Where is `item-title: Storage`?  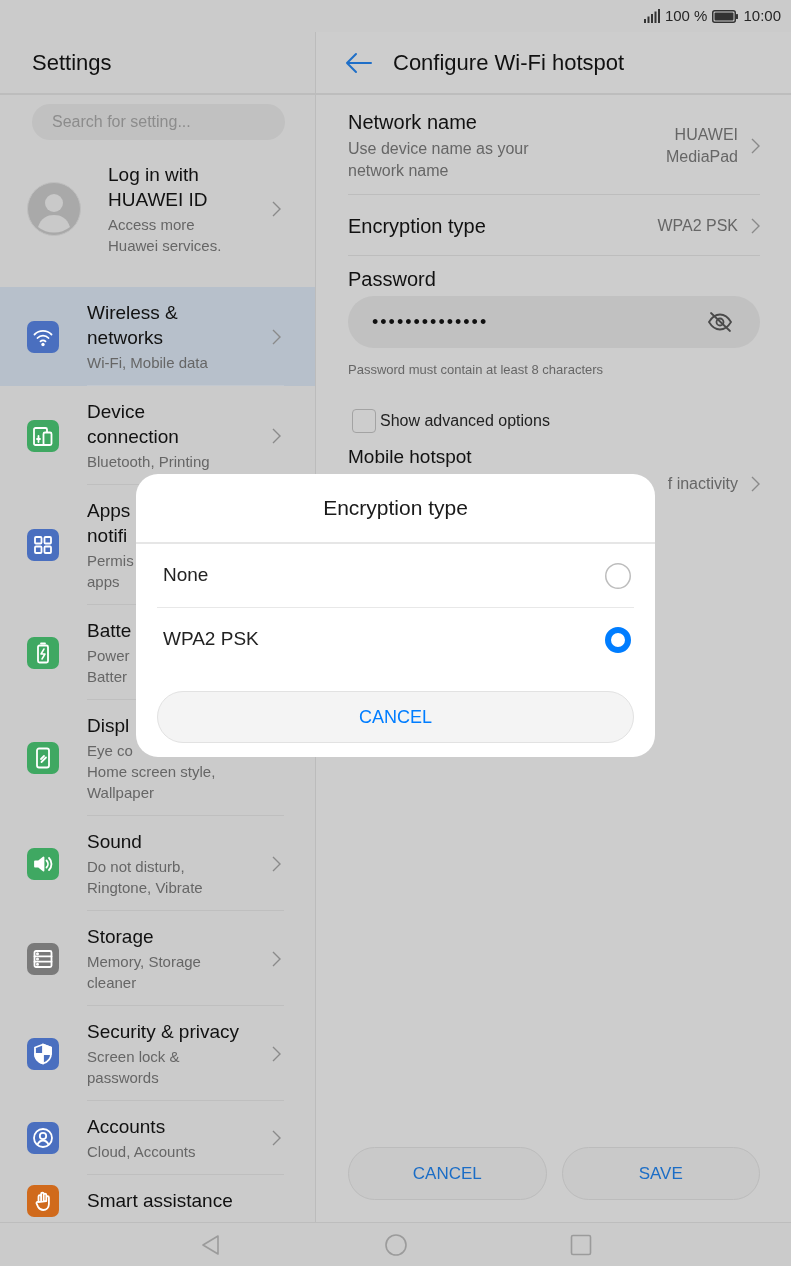 item-title: Storage is located at coordinates (120, 937).